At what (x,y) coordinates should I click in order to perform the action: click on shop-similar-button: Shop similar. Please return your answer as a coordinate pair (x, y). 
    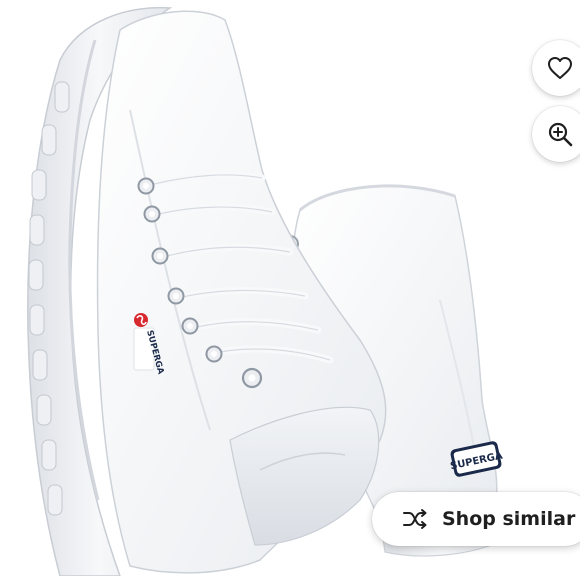
    Looking at the image, I should click on (476, 519).